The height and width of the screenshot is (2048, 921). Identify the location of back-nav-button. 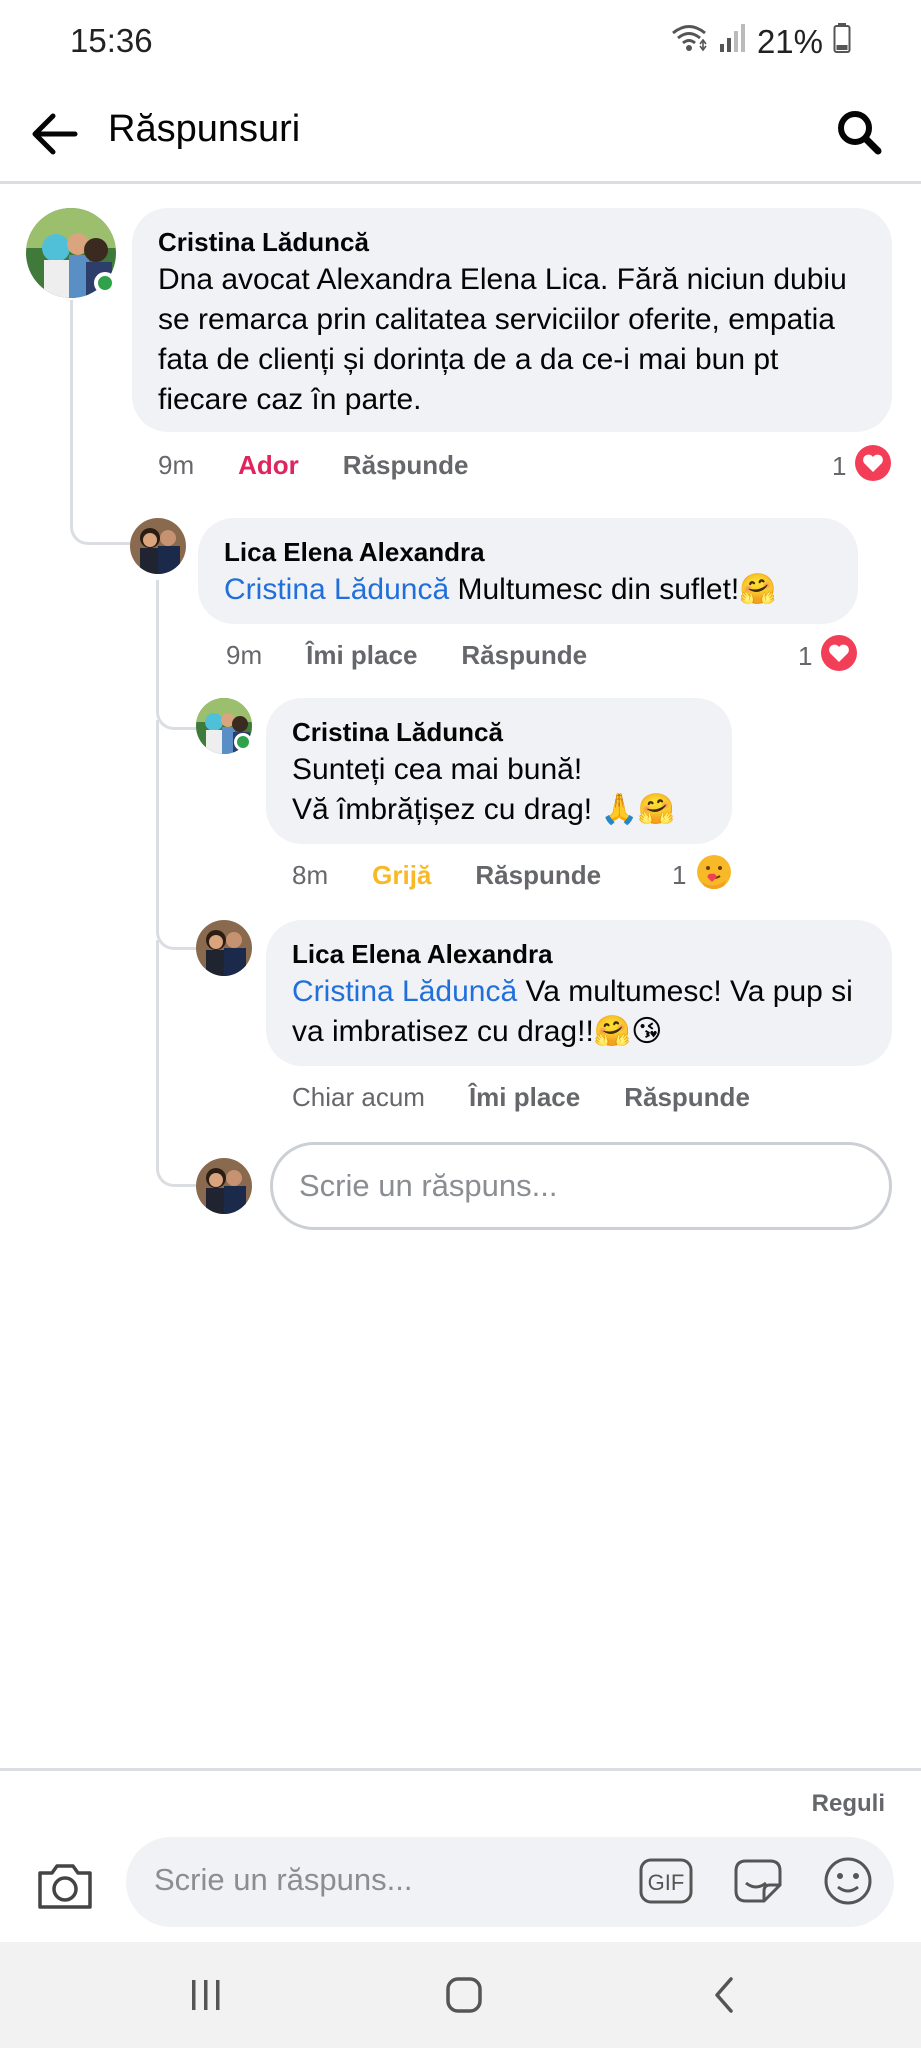
(724, 1997).